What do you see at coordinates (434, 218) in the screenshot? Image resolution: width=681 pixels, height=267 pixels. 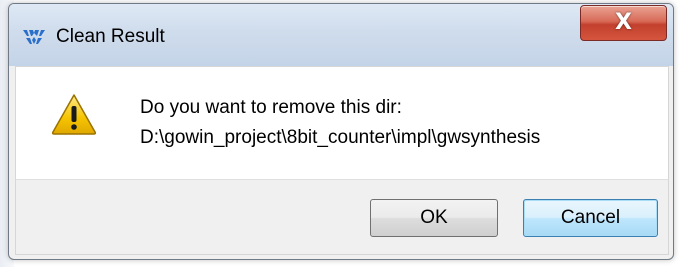 I see `ok-button: OK` at bounding box center [434, 218].